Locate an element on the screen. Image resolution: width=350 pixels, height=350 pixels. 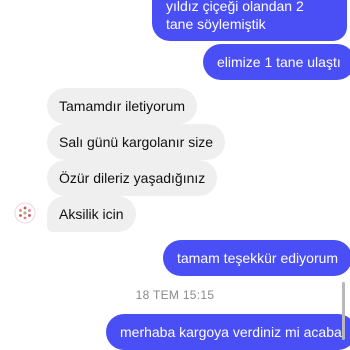
outgoing-message: merhaba kargoya verdiniz mi acaba is located at coordinates (228, 332).